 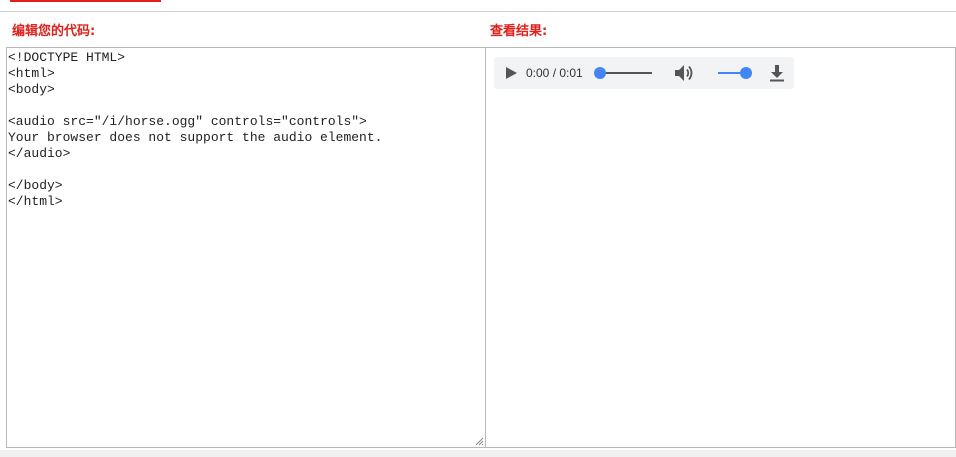 What do you see at coordinates (511, 73) in the screenshot?
I see `play-icon` at bounding box center [511, 73].